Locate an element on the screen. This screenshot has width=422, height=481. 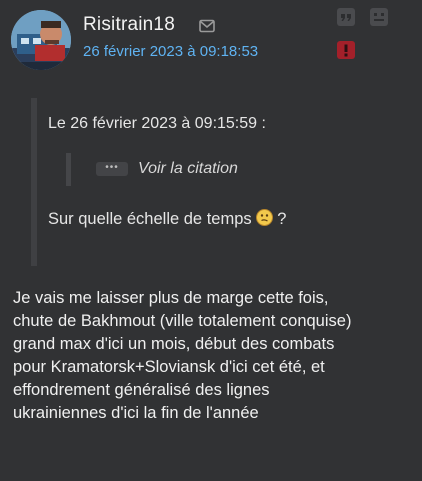
avatar is located at coordinates (41, 40).